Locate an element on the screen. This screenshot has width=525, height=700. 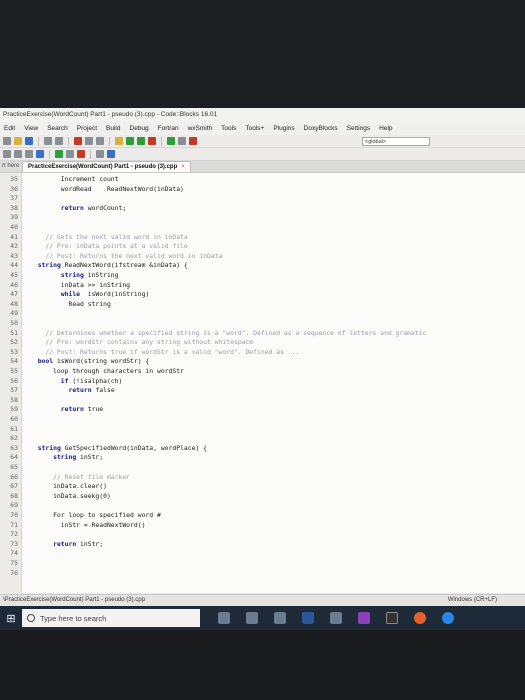
code-line: 42 // Pre: inData points at a valid file is located at coordinates (262, 247).